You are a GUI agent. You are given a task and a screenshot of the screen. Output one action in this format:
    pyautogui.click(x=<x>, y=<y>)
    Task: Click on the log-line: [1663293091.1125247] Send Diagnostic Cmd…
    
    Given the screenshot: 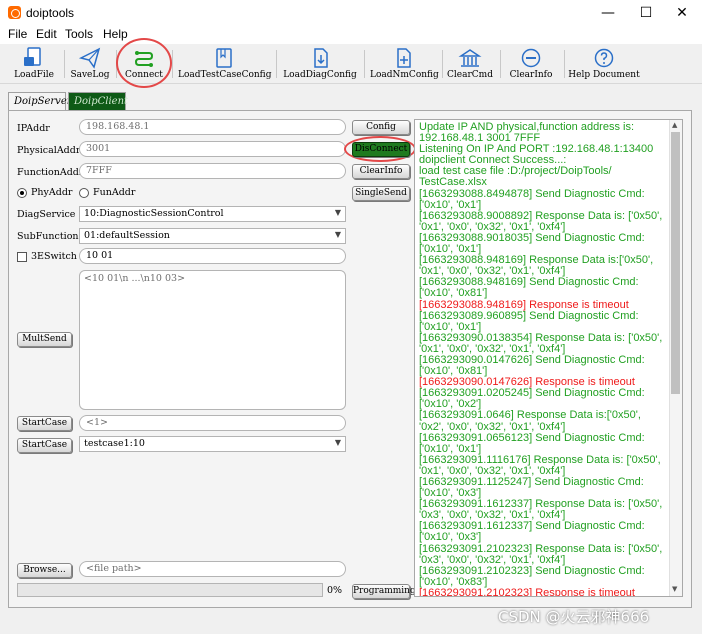 What is the action you would take?
    pyautogui.click(x=533, y=488)
    